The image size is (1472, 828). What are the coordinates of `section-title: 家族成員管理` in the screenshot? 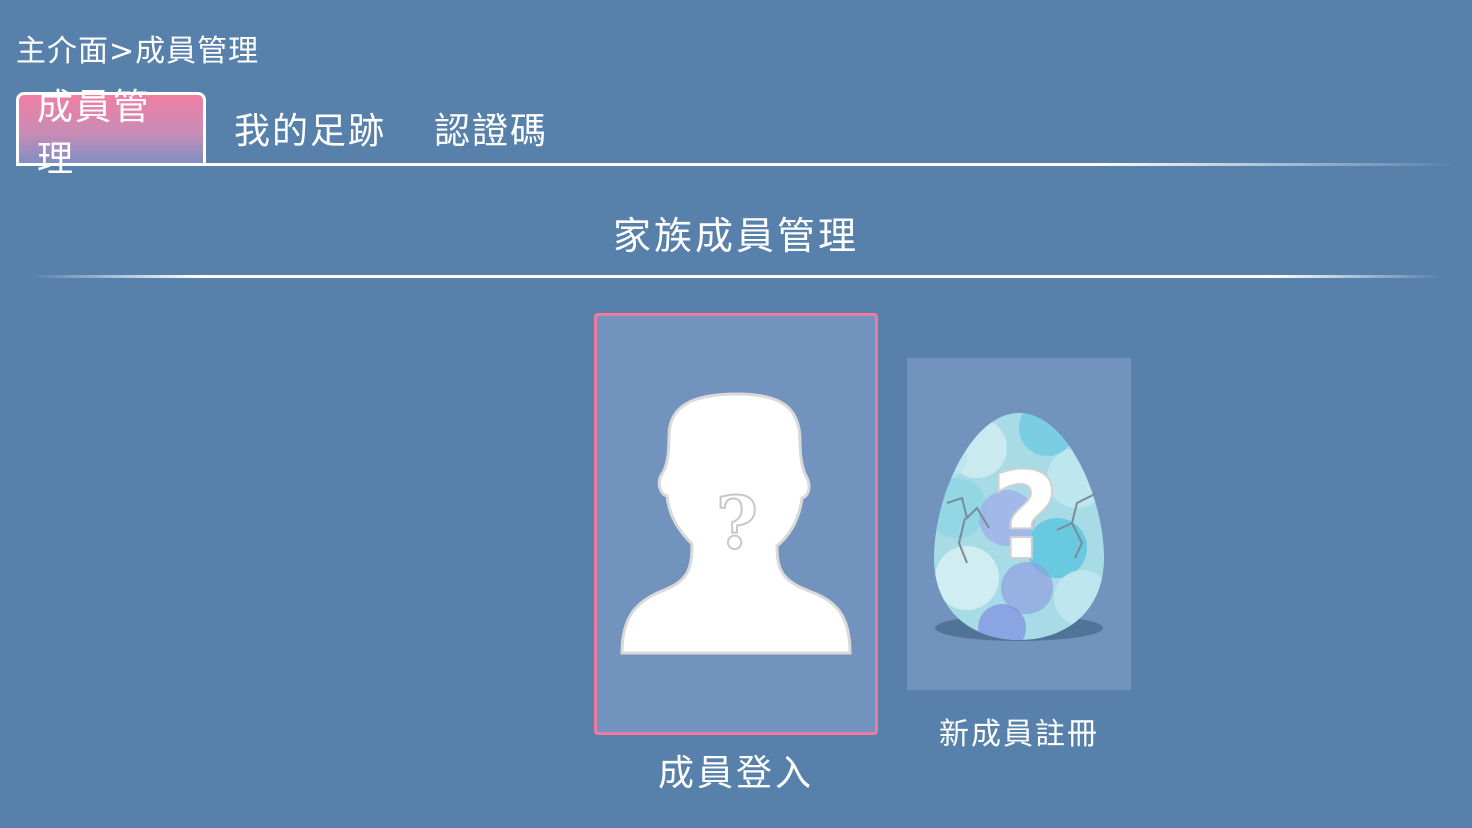 It's located at (735, 236).